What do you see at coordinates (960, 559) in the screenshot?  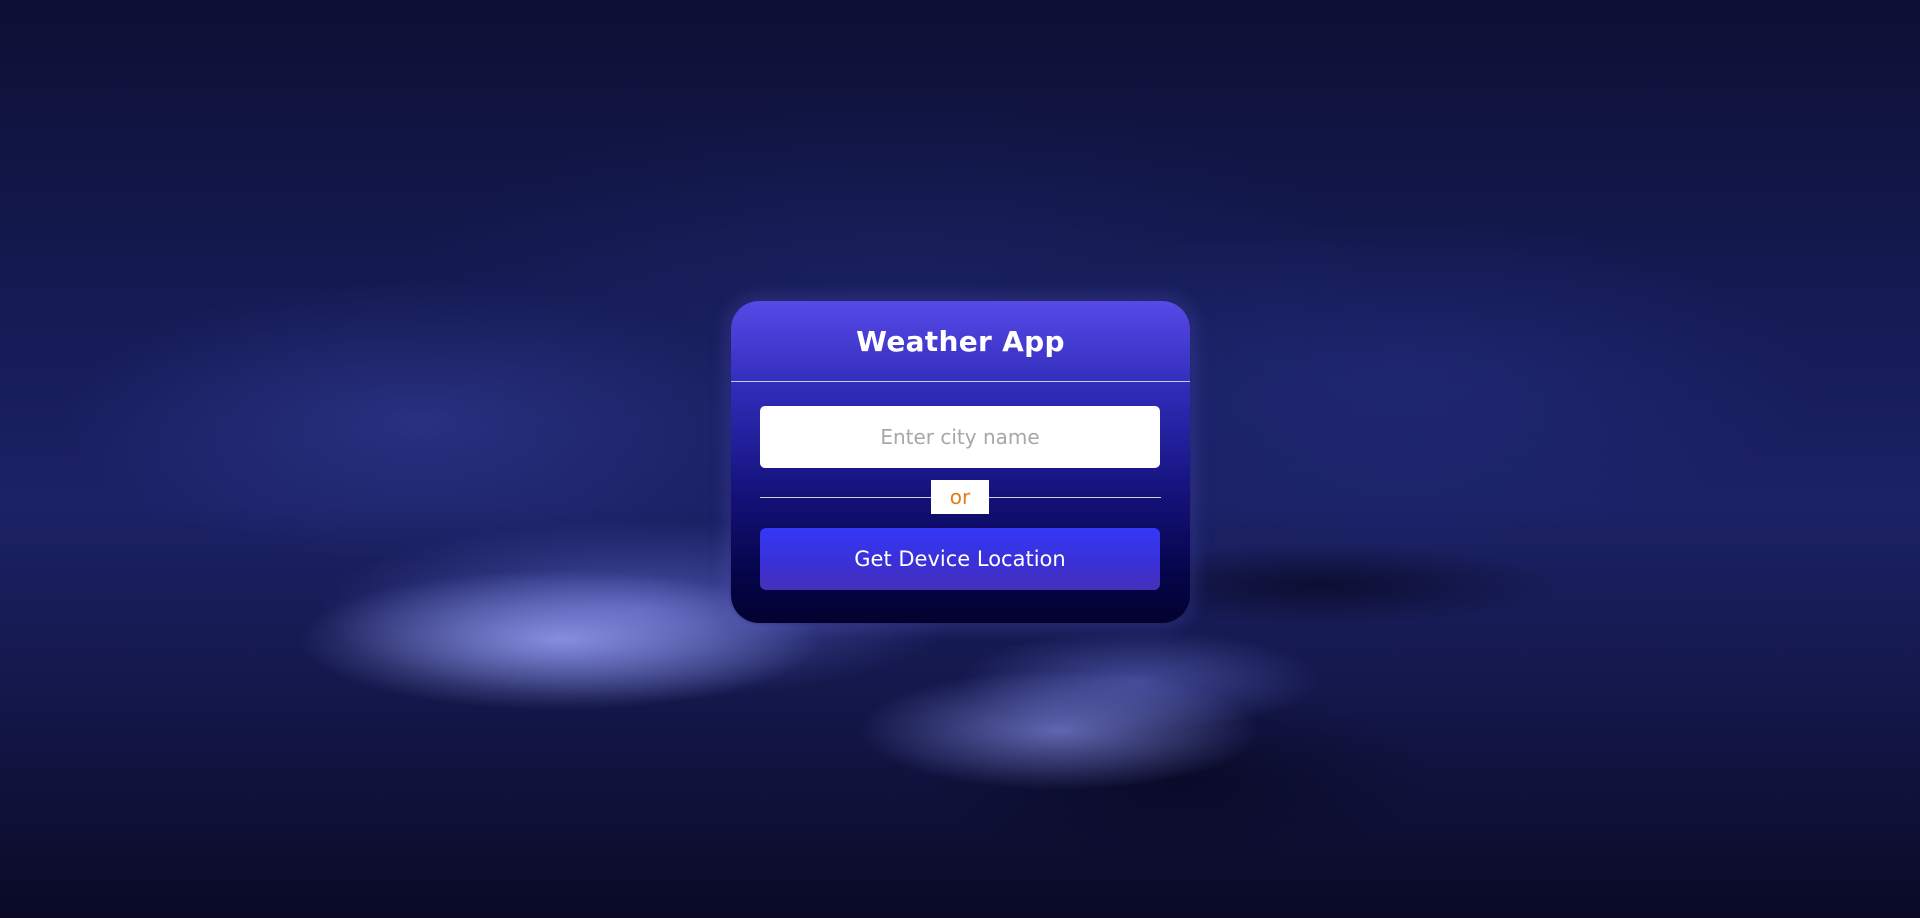 I see `get-device-location-button: Get Device Location` at bounding box center [960, 559].